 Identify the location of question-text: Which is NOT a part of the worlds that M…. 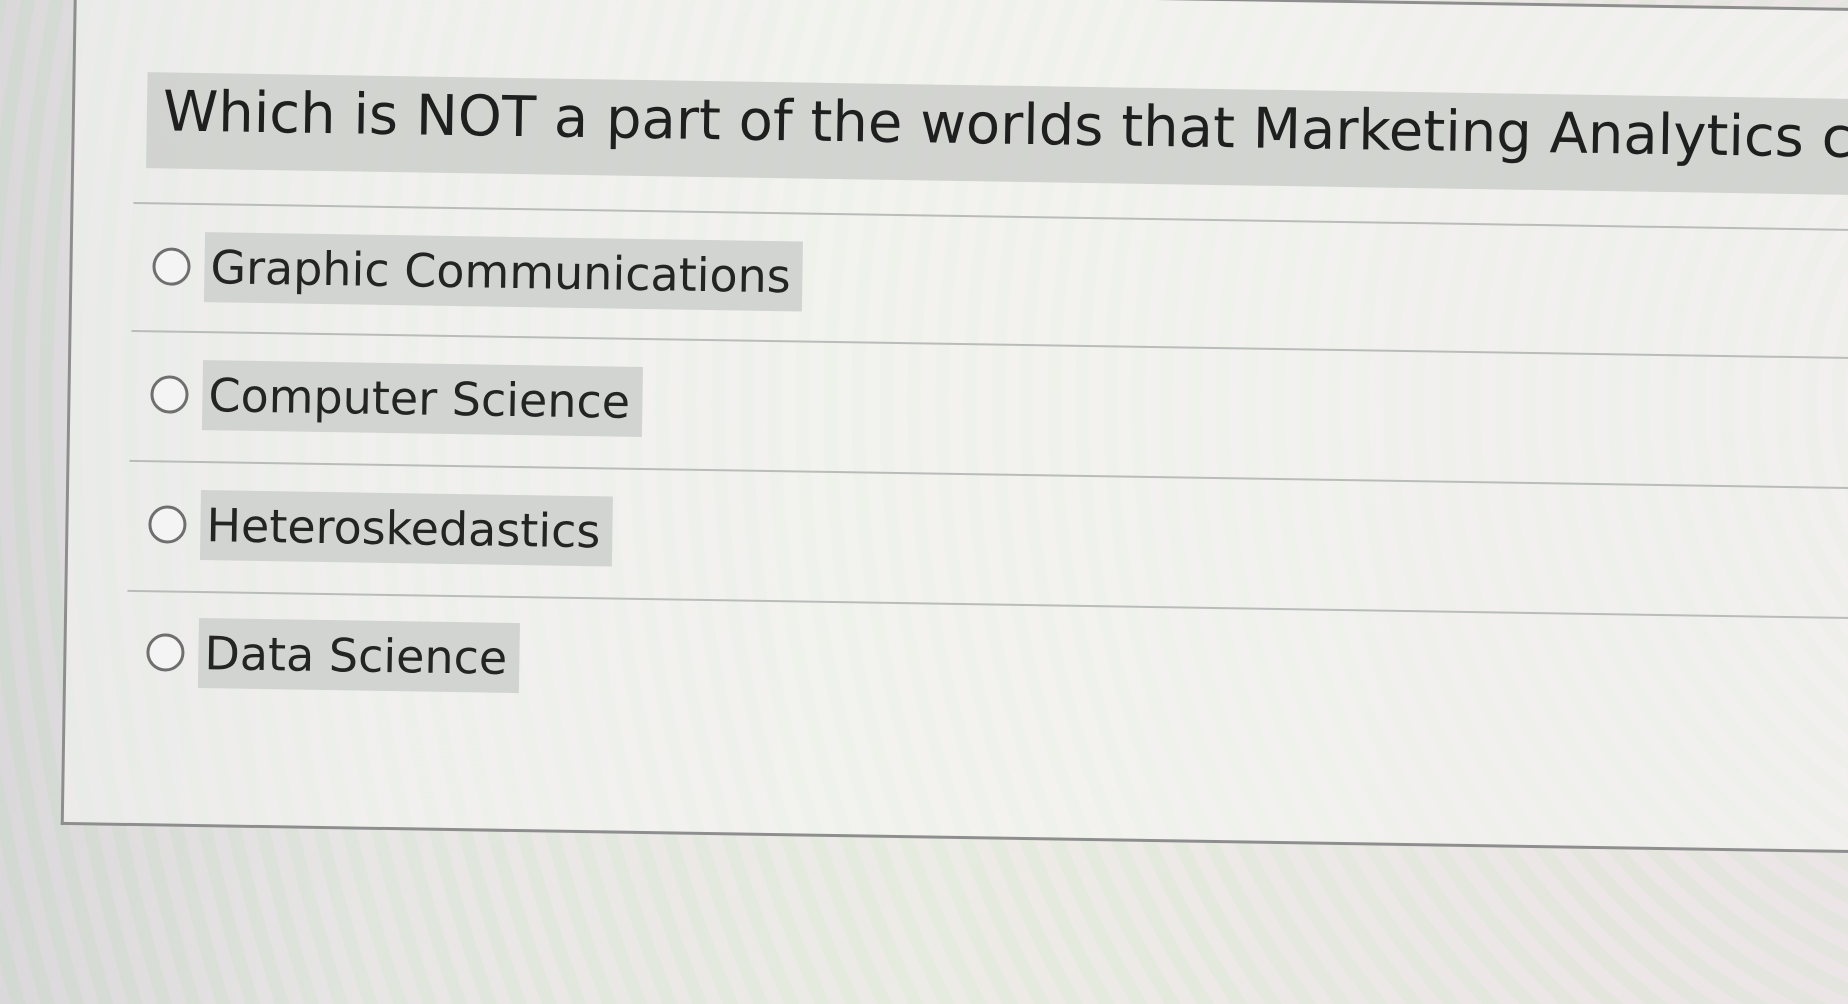
(997, 136).